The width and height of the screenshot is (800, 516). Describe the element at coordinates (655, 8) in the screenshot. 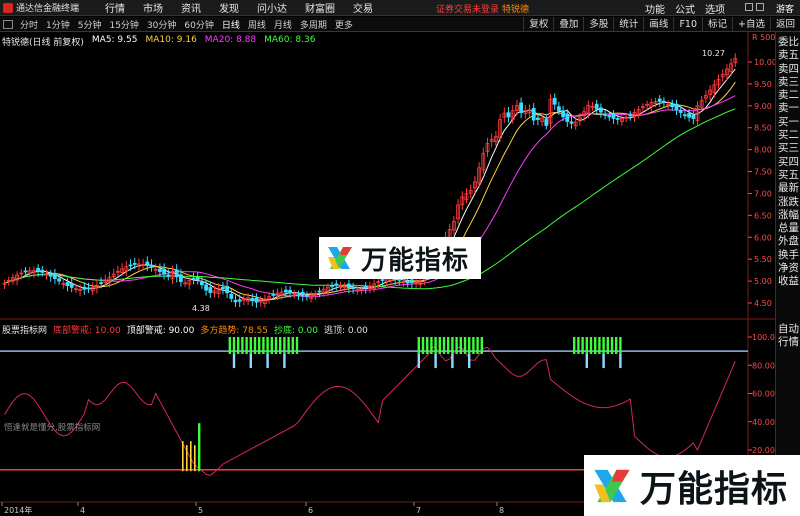

I see `menu-item-function: 功能` at that location.